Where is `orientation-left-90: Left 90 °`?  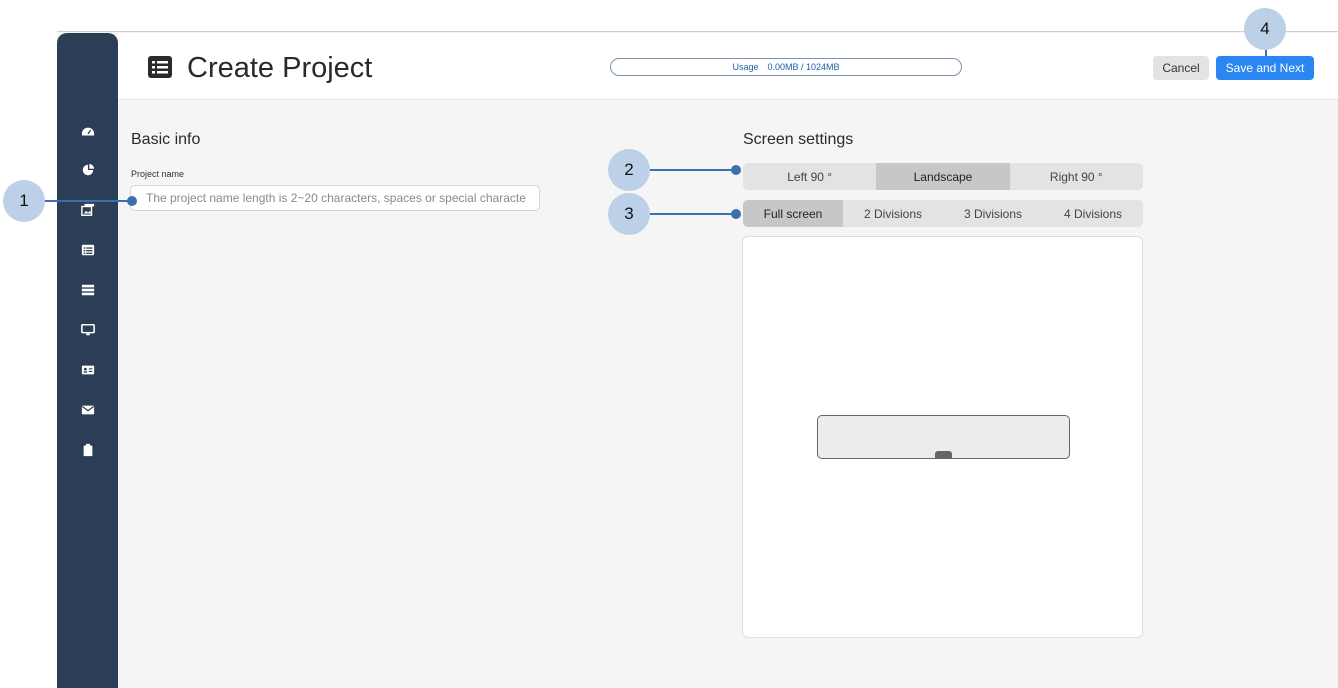
orientation-left-90: Left 90 ° is located at coordinates (809, 176).